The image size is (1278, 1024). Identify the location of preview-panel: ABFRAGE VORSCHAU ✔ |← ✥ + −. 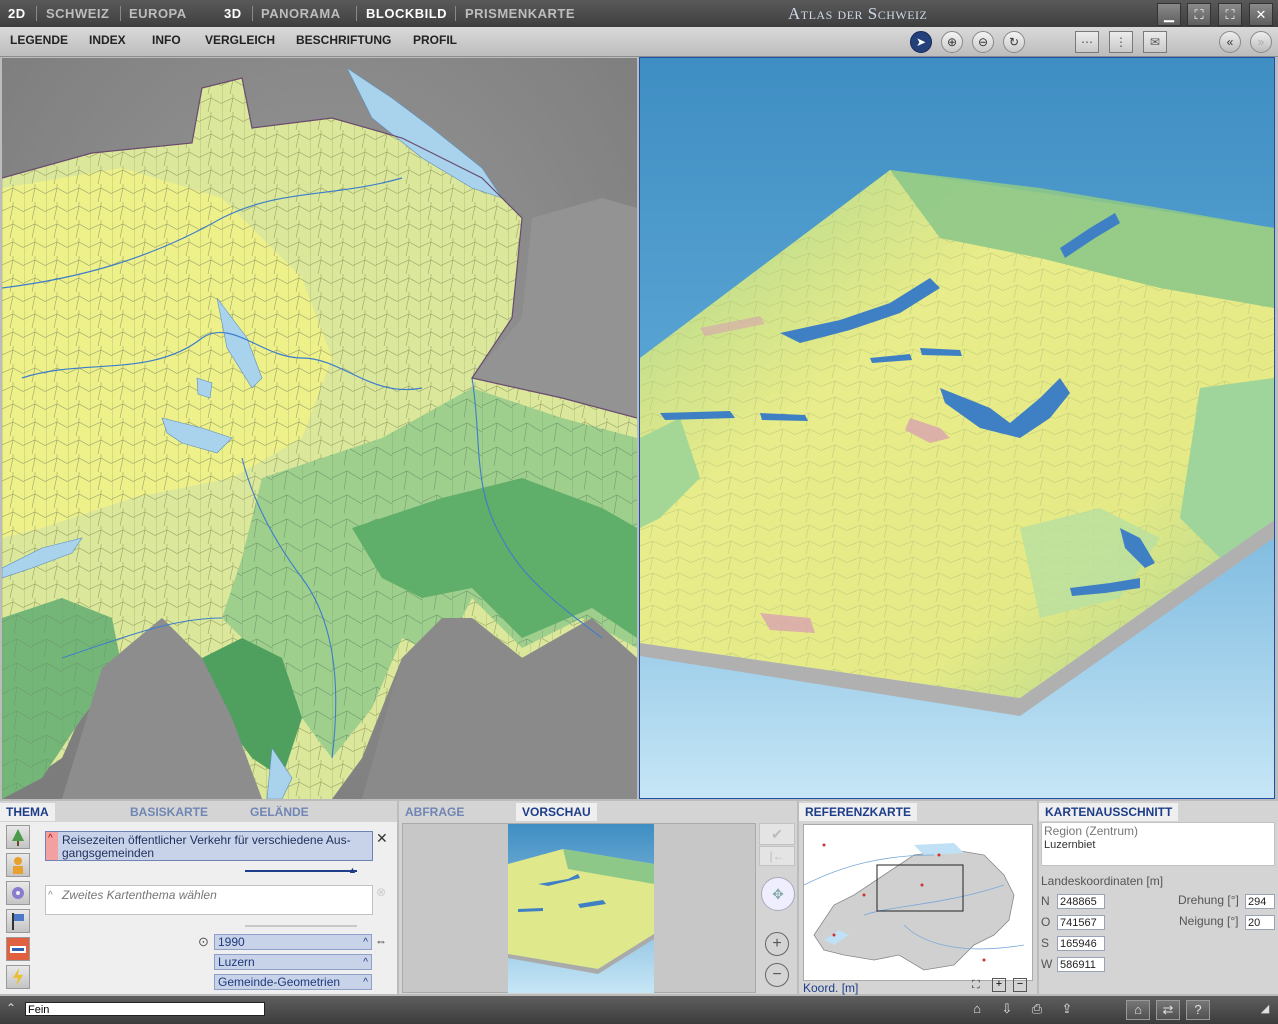
(598, 897).